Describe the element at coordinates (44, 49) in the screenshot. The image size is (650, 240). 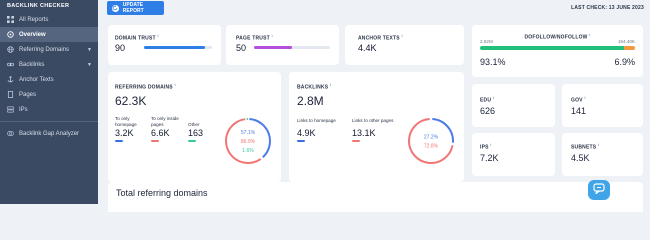
I see `sidebar-item-label: Referring Domains` at that location.